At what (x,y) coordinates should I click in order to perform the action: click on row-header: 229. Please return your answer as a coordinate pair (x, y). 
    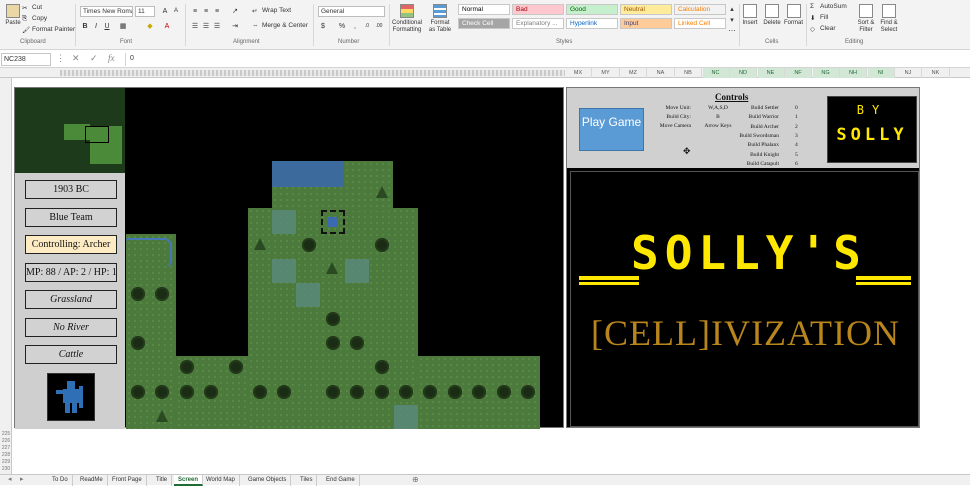
    Looking at the image, I should click on (6, 462).